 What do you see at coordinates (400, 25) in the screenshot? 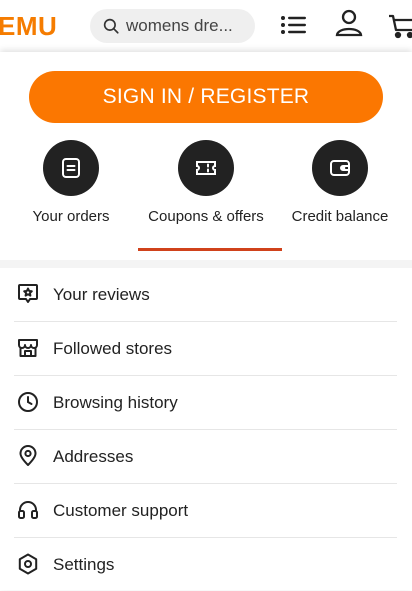
I see `cart-icon` at bounding box center [400, 25].